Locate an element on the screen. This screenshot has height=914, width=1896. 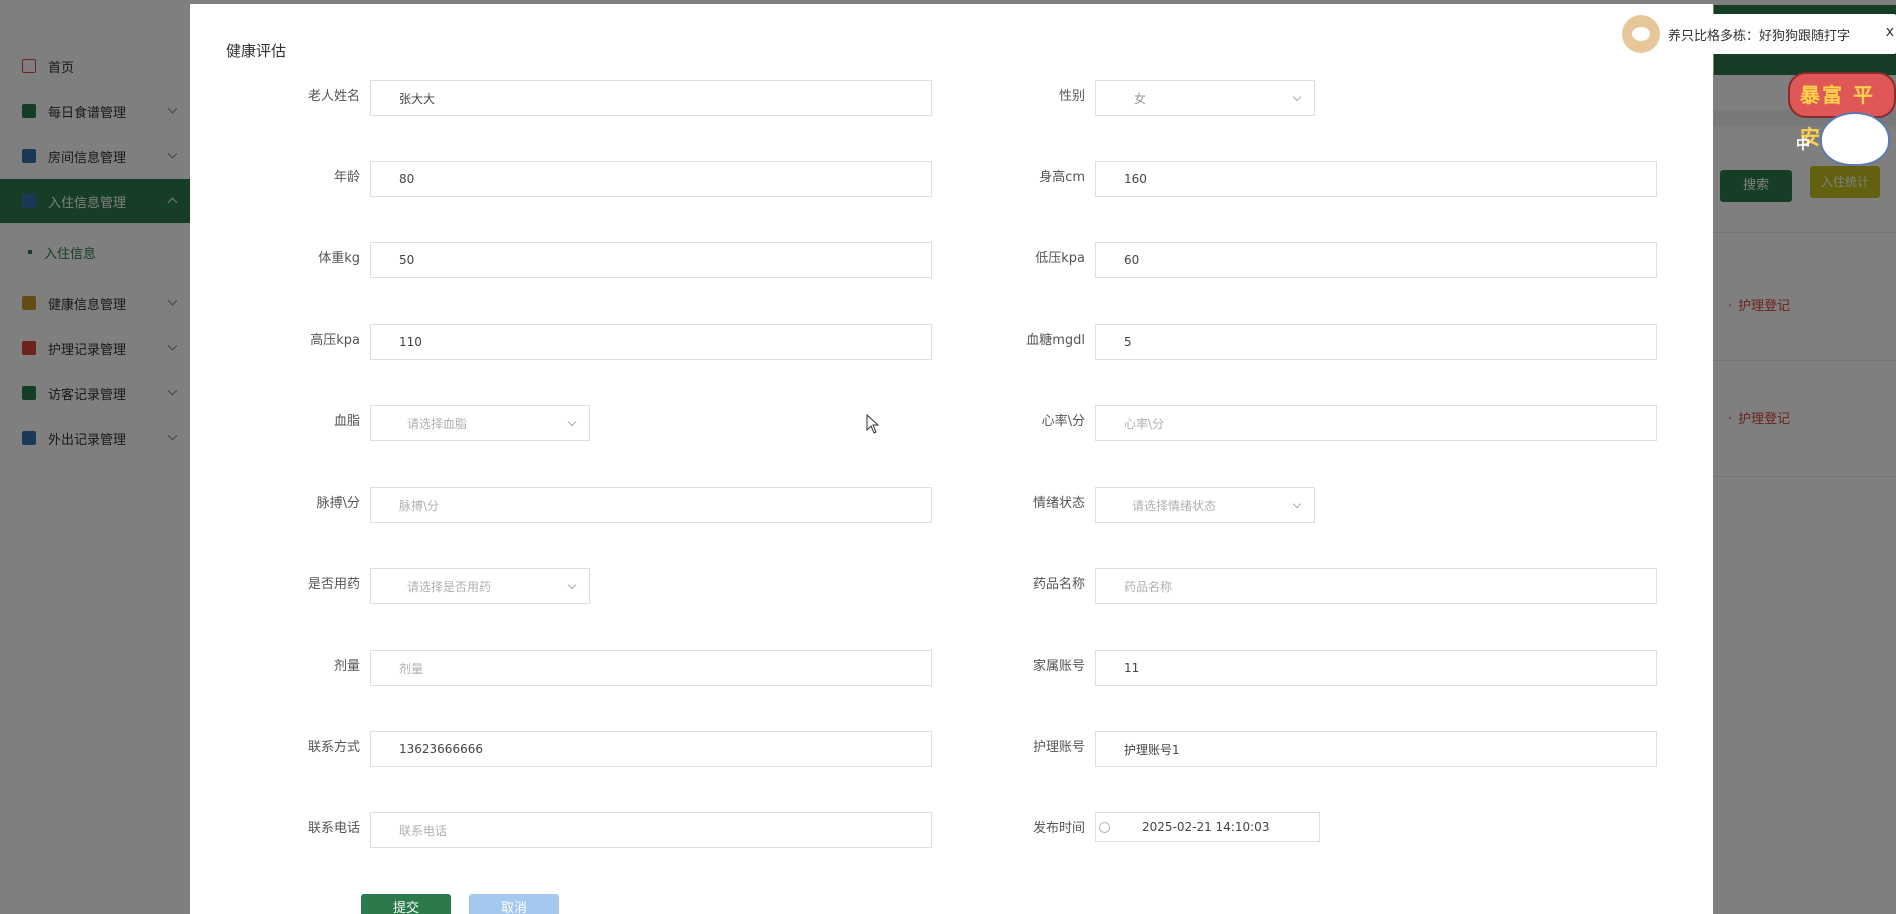
lucky-cat-sticker: 暴富 平安 中 is located at coordinates (1842, 117).